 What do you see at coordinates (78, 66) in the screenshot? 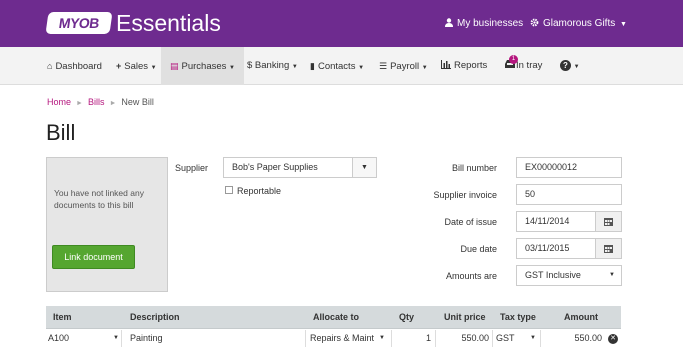
I see `nav-dashboard-label: Dashboard` at bounding box center [78, 66].